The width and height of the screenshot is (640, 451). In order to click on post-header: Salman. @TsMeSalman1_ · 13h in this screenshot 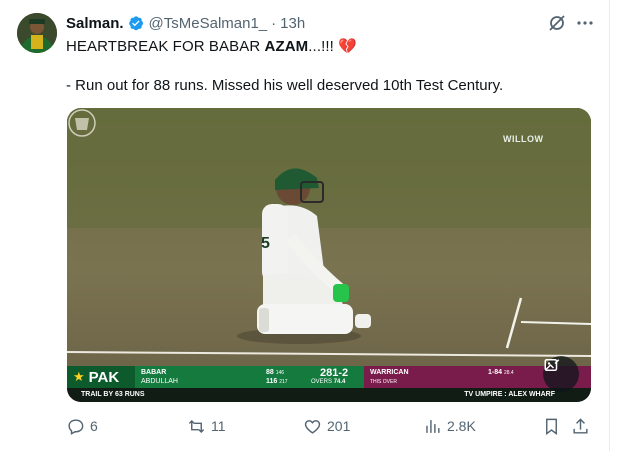, I will do `click(185, 23)`.